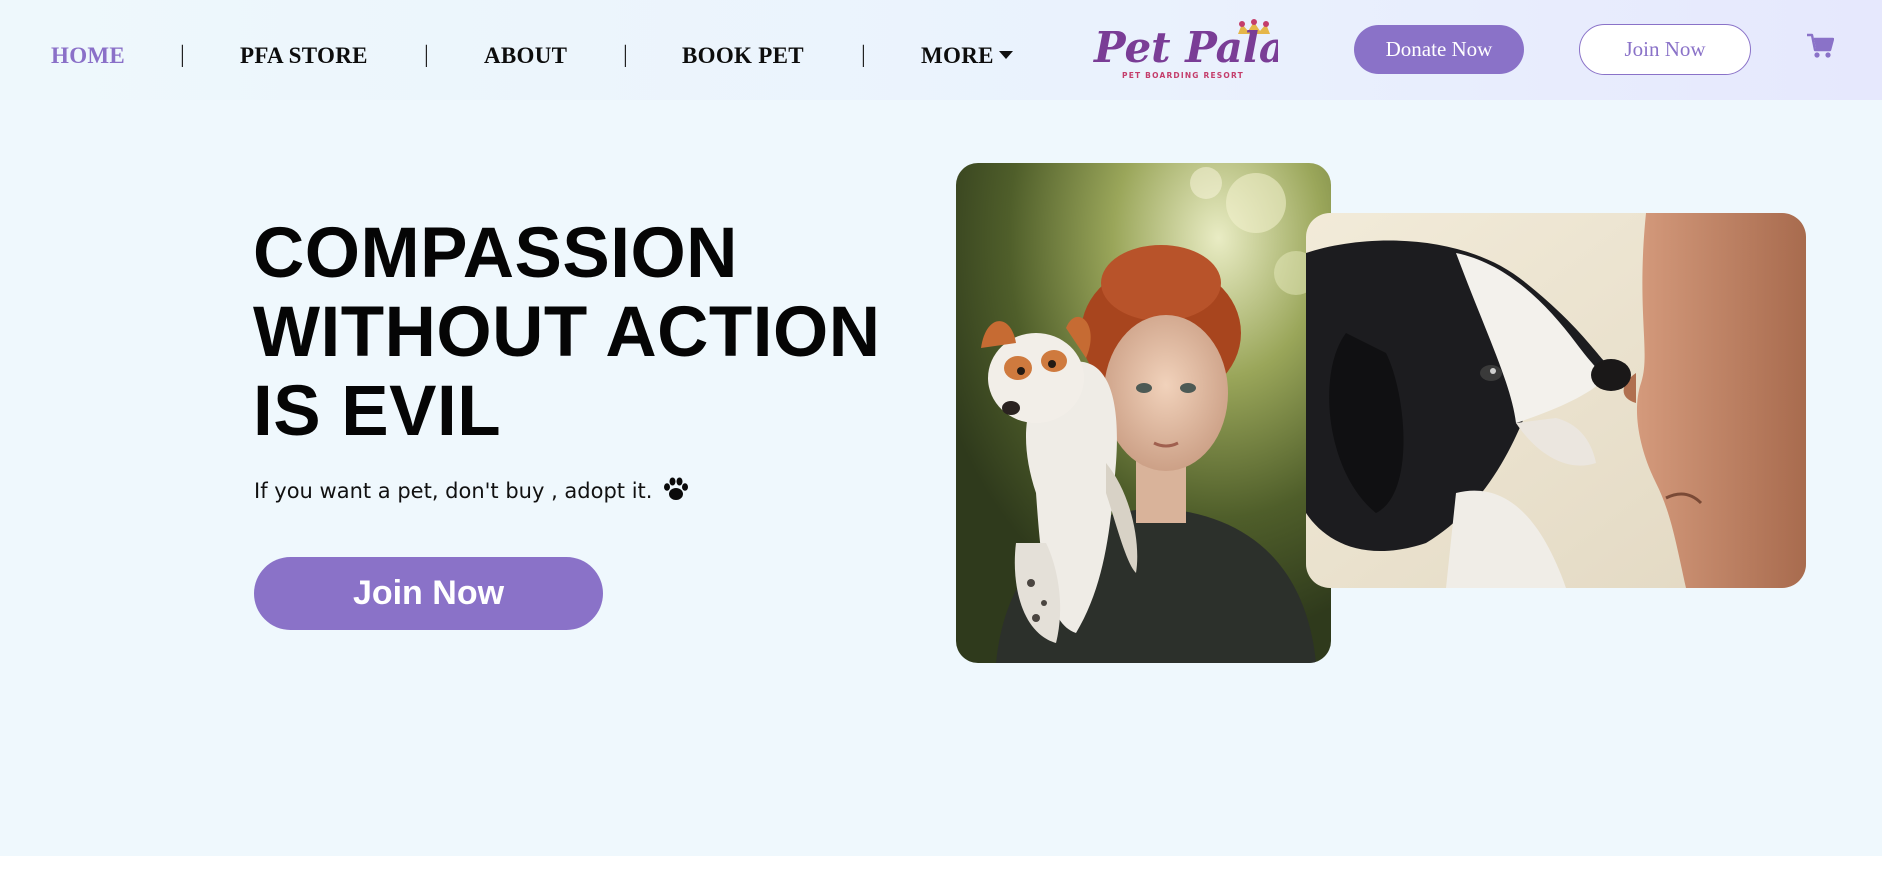 The height and width of the screenshot is (881, 1882). I want to click on nav-pfa-store: PFA STORE, so click(304, 56).